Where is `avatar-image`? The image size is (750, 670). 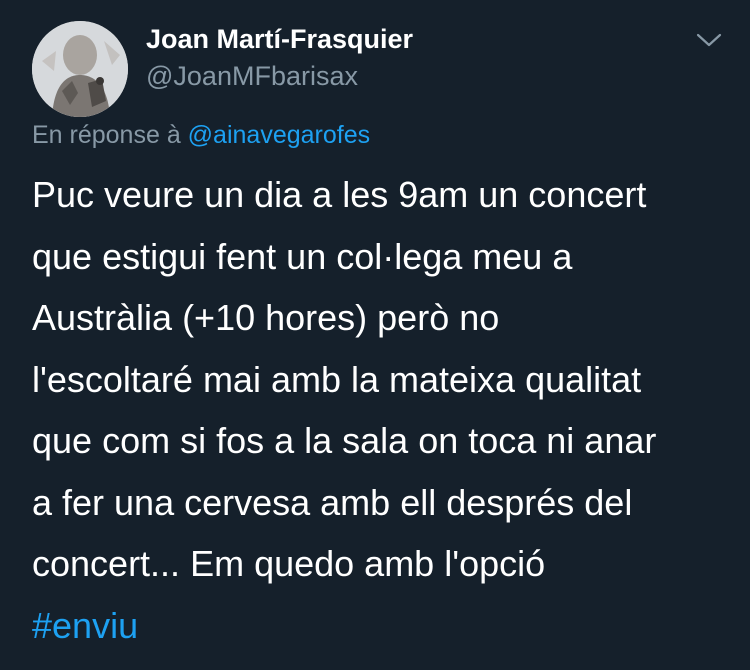 avatar-image is located at coordinates (80, 69).